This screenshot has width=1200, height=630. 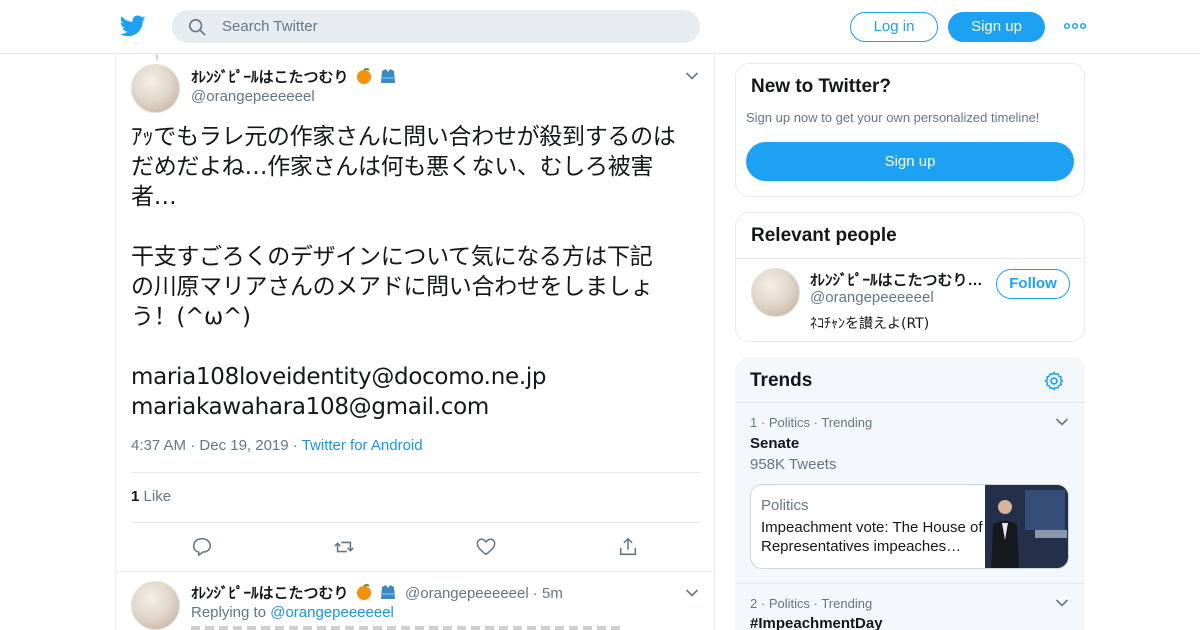 What do you see at coordinates (870, 324) in the screenshot?
I see `person-bio: ﾈｺﾁｬﾝを讃えよ(RT)` at bounding box center [870, 324].